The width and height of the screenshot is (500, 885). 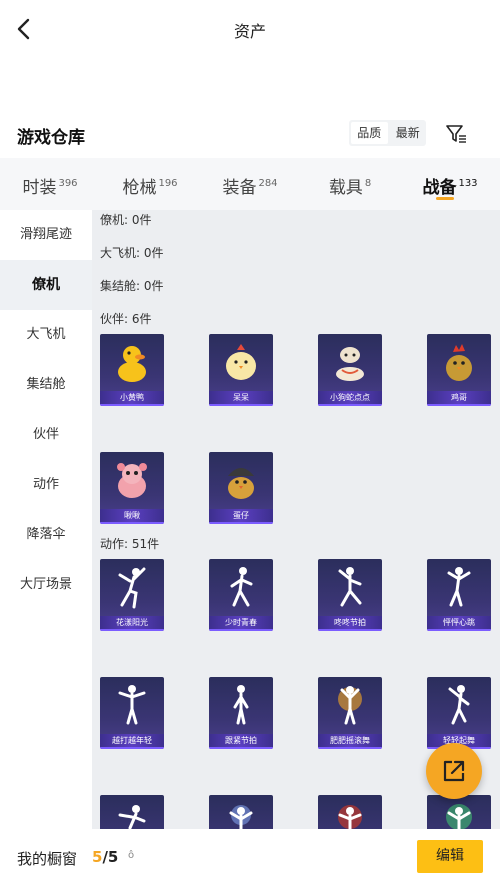 I want to click on partner-card: 啾啾, so click(x=132, y=488).